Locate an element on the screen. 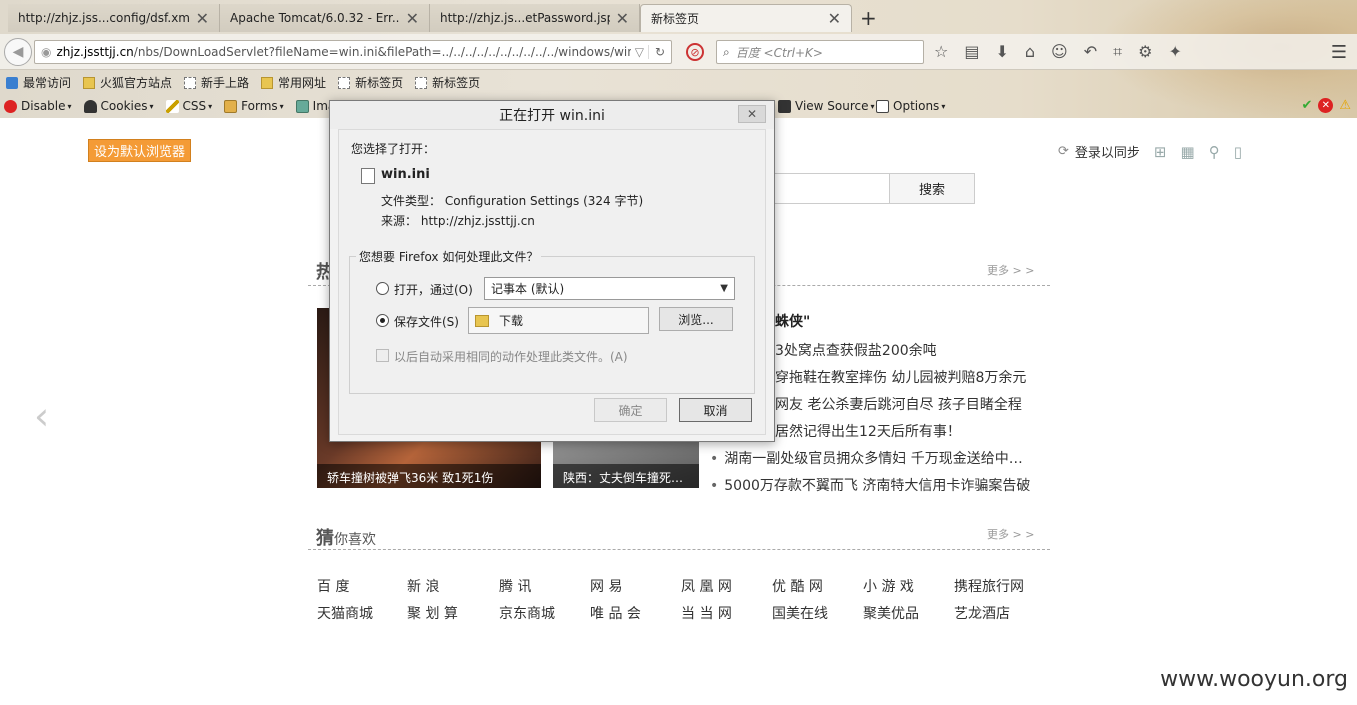 The height and width of the screenshot is (705, 1357). site-link: 优 酷 网 is located at coordinates (797, 586).